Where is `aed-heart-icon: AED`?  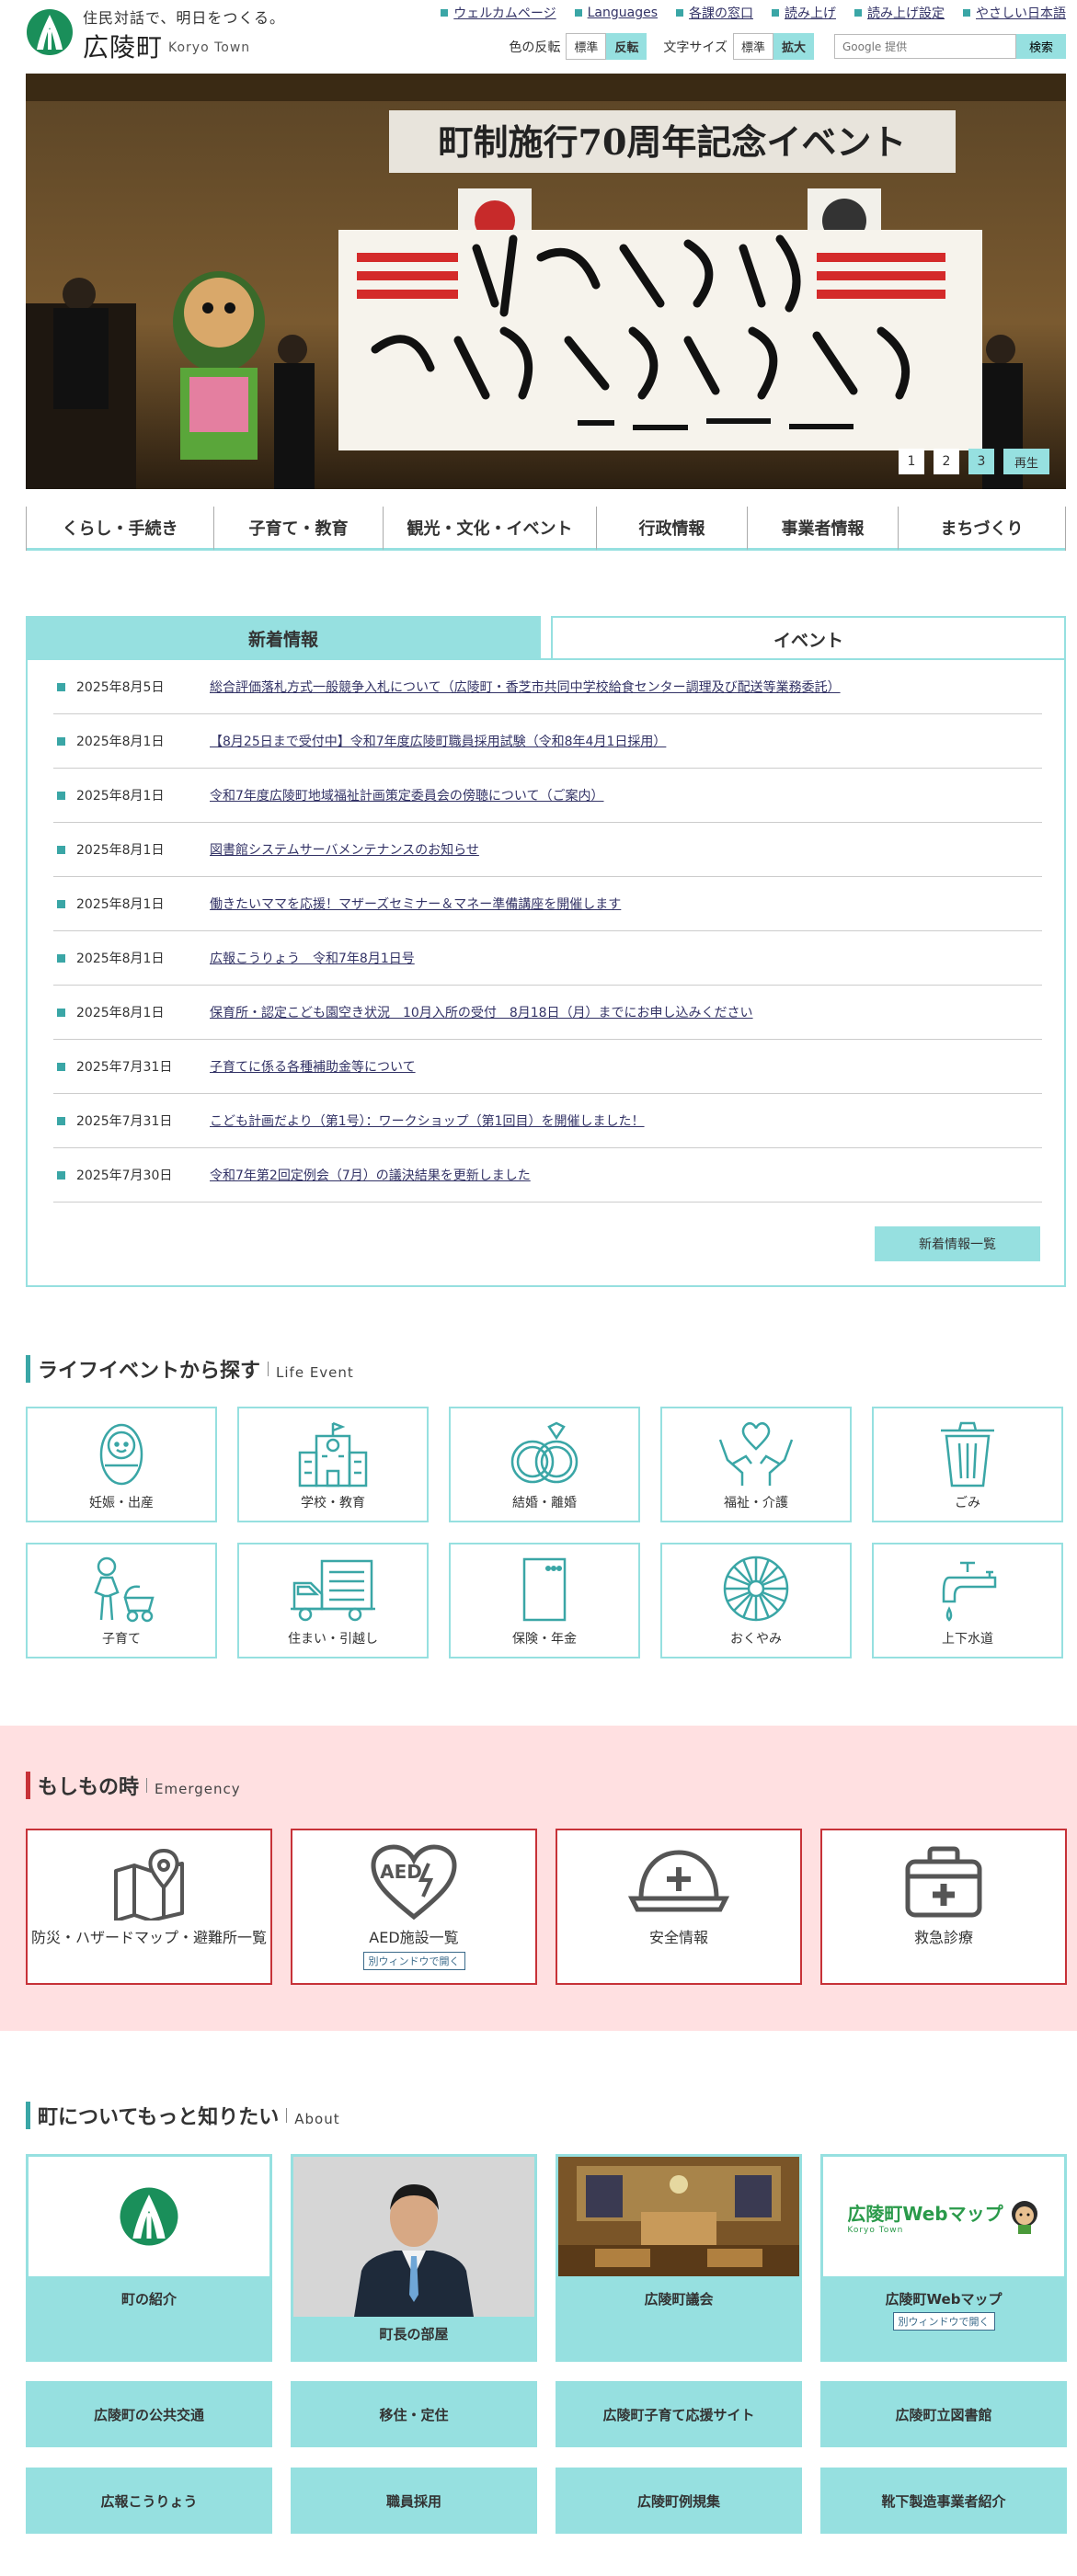
aed-heart-icon: AED is located at coordinates (414, 1882).